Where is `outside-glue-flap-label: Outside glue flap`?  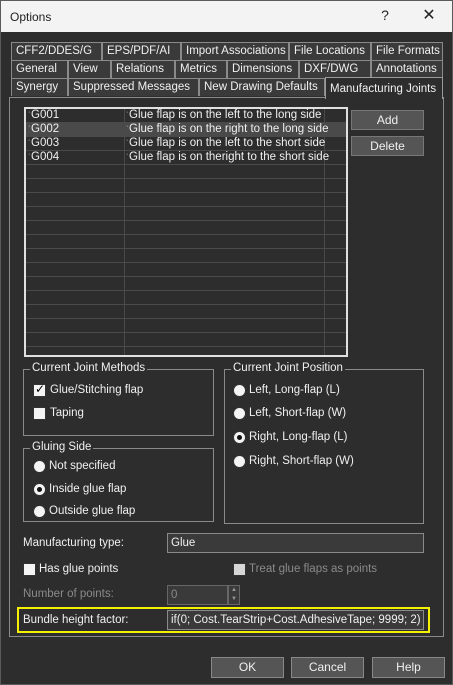
outside-glue-flap-label: Outside glue flap is located at coordinates (92, 511).